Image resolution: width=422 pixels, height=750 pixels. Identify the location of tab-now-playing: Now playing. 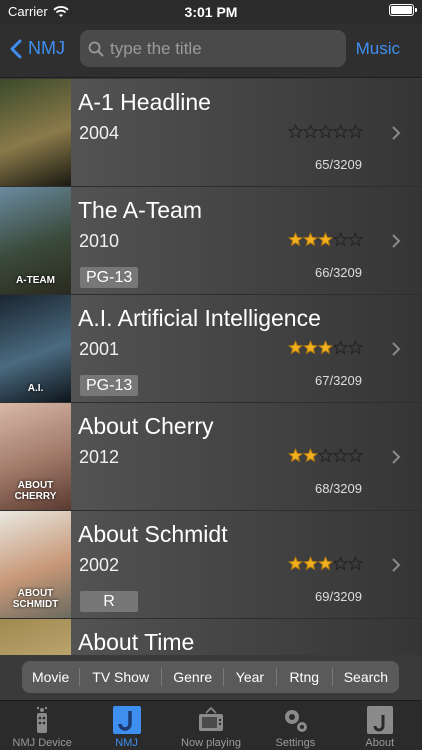
(211, 725).